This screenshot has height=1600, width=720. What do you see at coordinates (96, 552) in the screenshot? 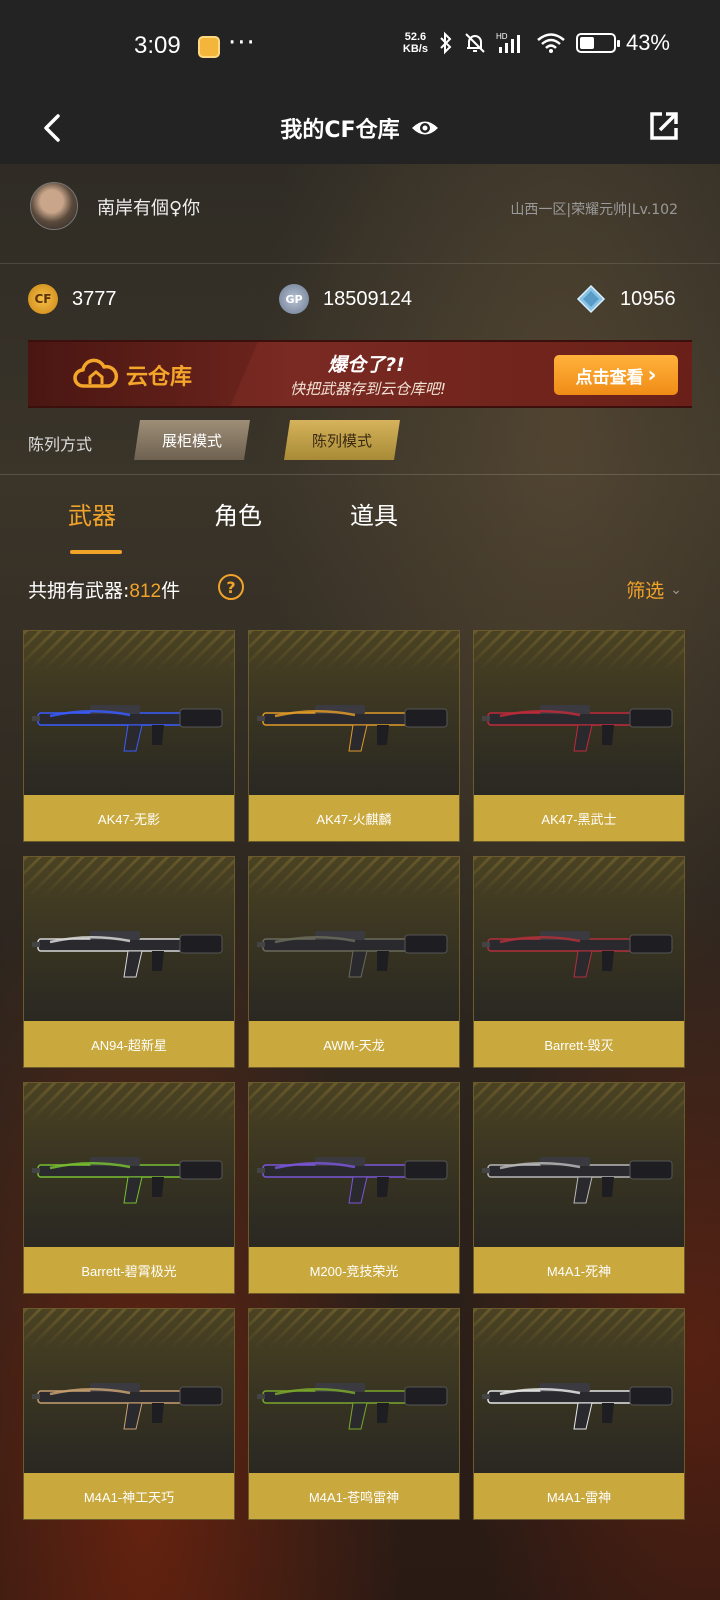
I see `tab-active-indicator` at bounding box center [96, 552].